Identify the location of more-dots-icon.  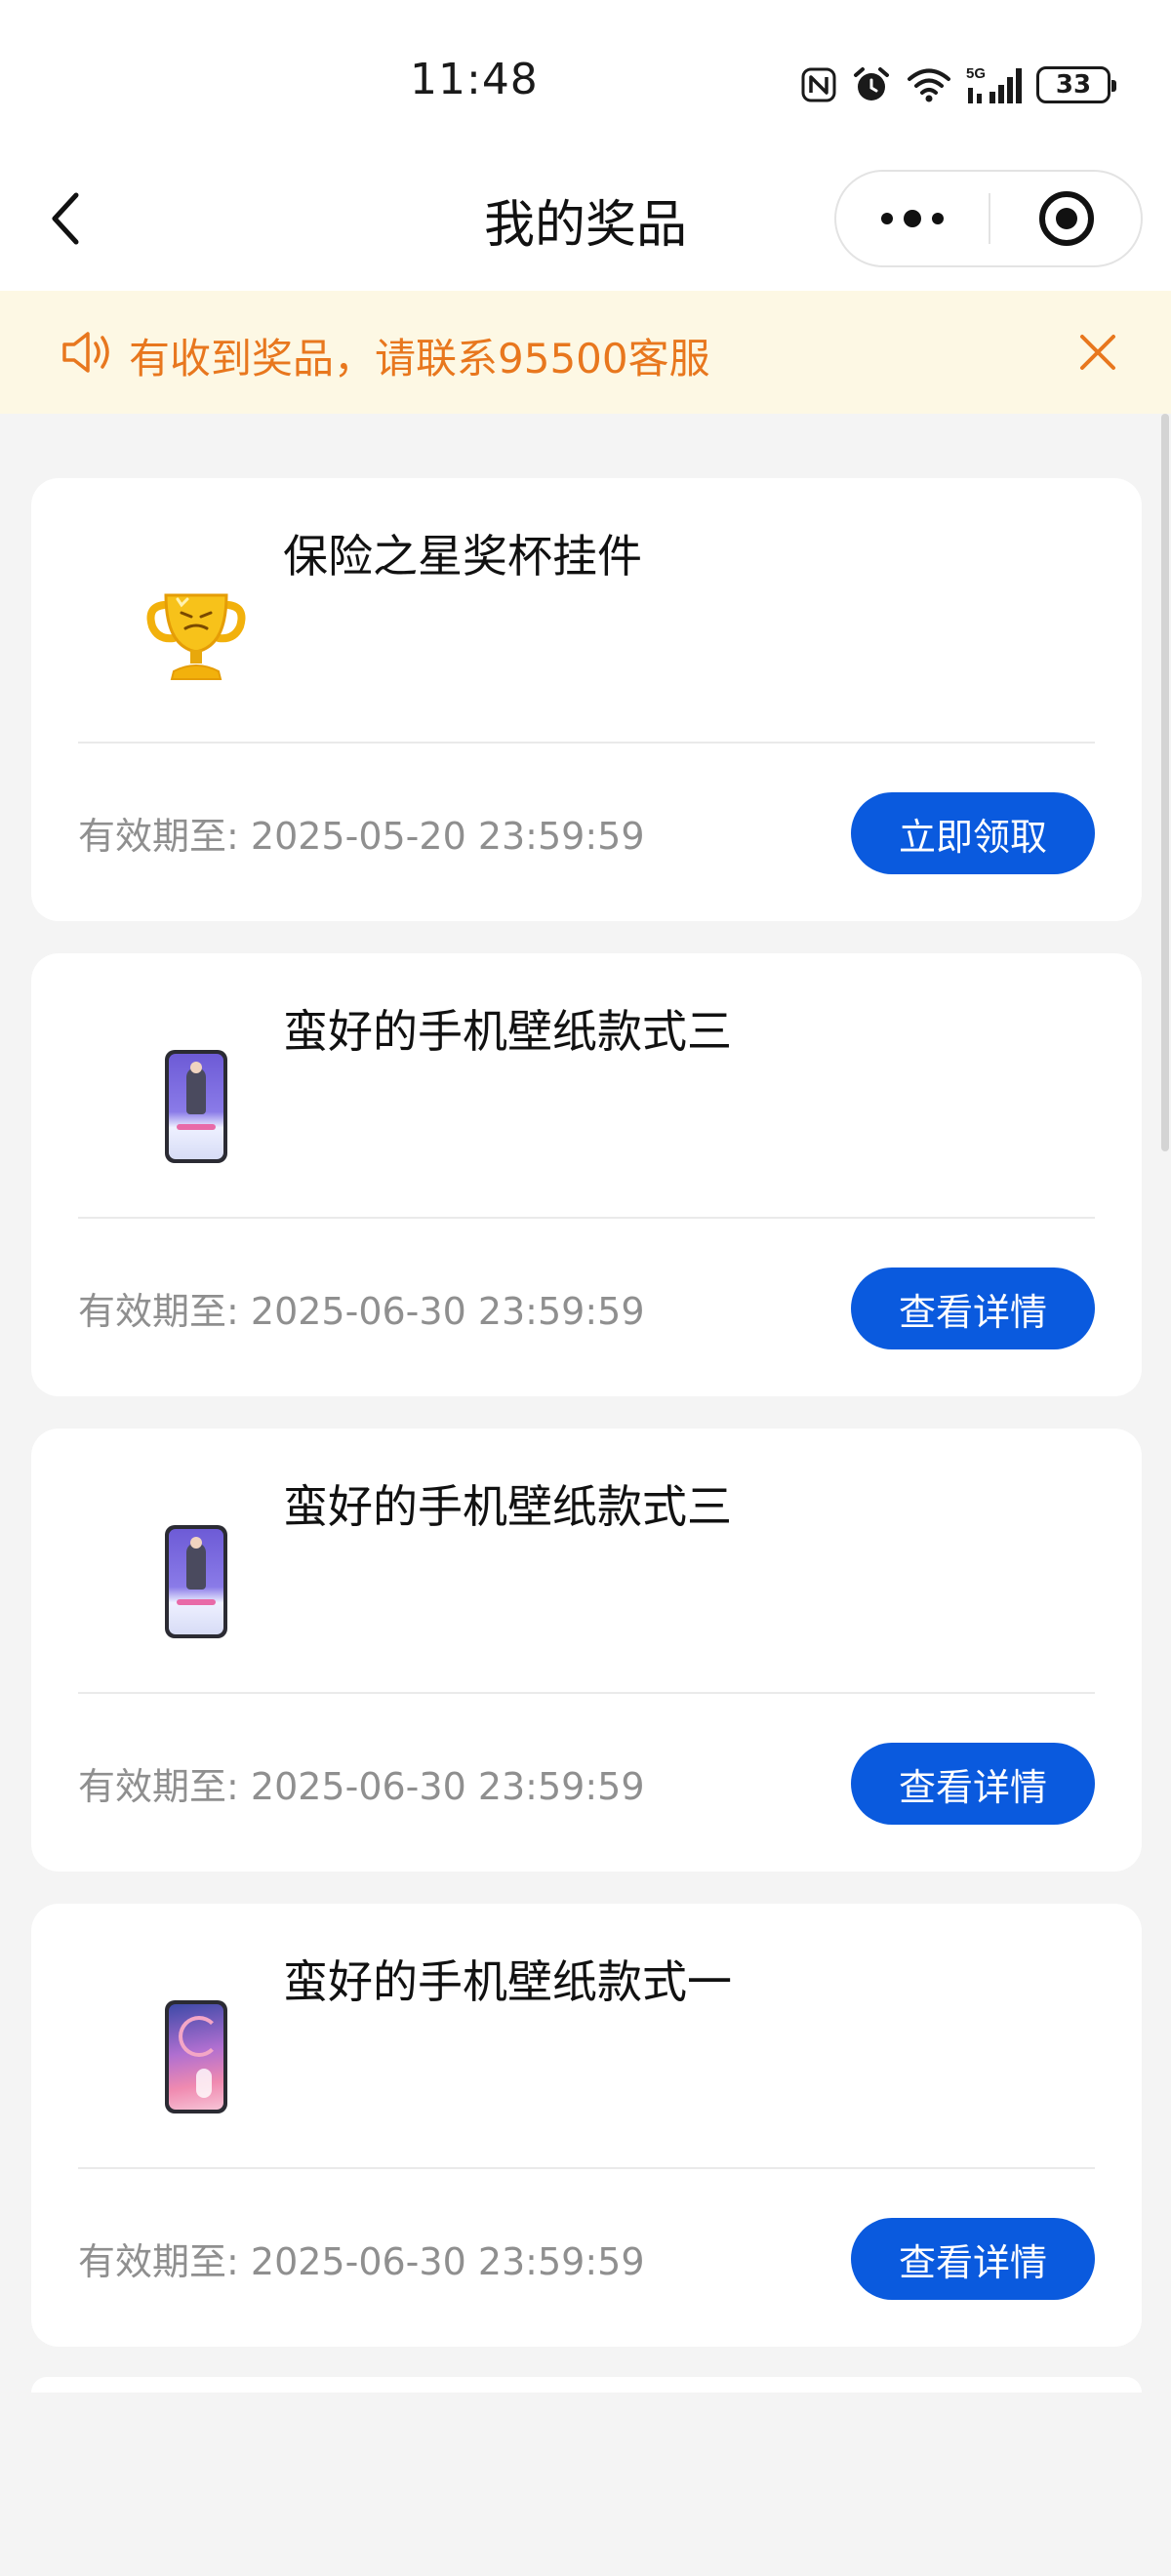
(912, 218).